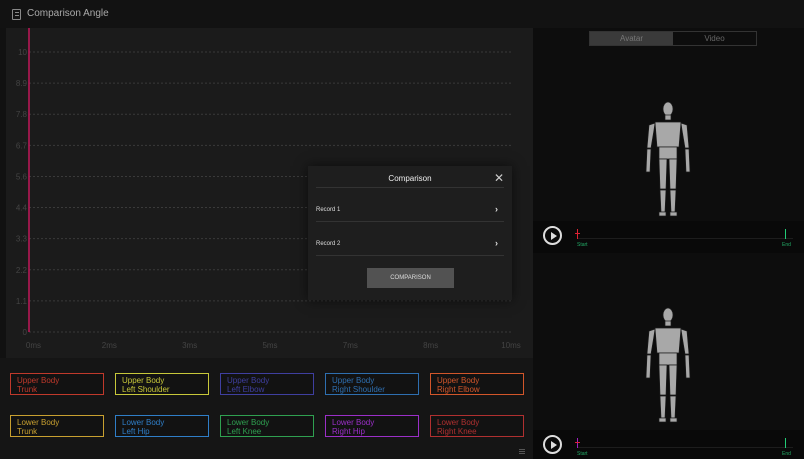  I want to click on legend-joint-label: Left Knee, so click(244, 431).